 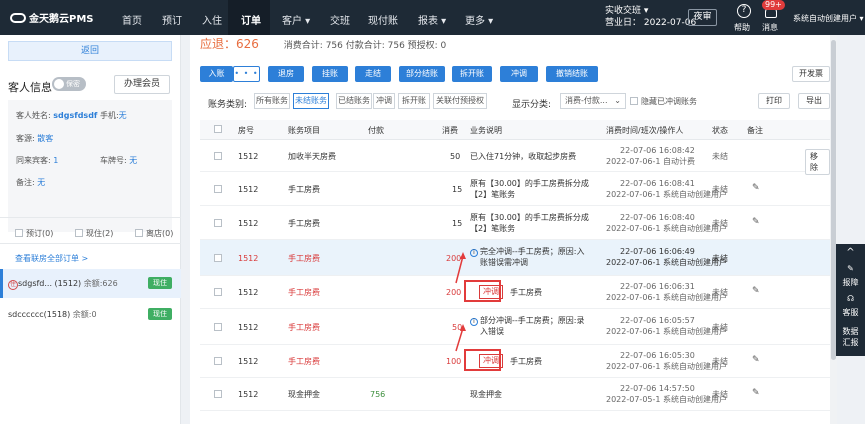 I want to click on issue-invoice-button: 开发票, so click(x=811, y=74).